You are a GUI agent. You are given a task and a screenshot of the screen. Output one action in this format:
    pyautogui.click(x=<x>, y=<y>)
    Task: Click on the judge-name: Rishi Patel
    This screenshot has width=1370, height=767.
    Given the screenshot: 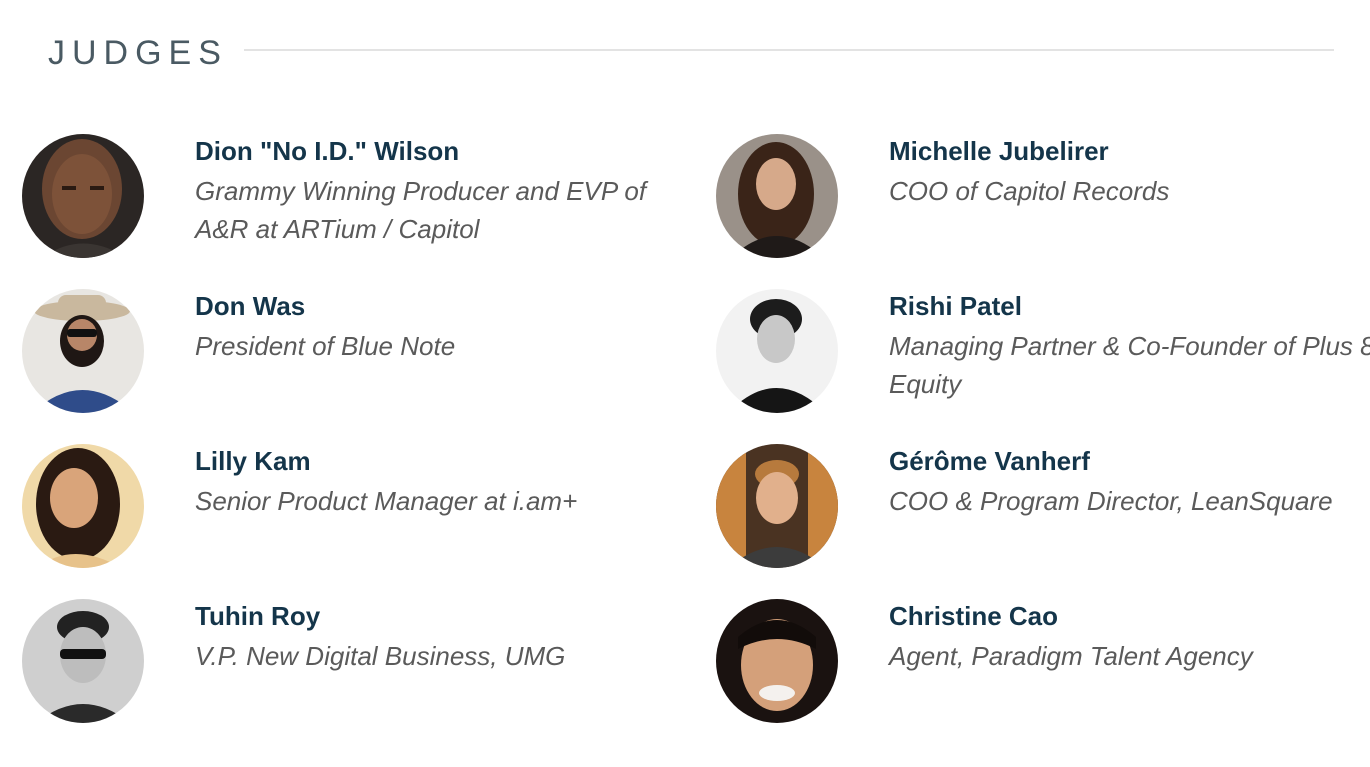 What is the action you would take?
    pyautogui.click(x=955, y=306)
    